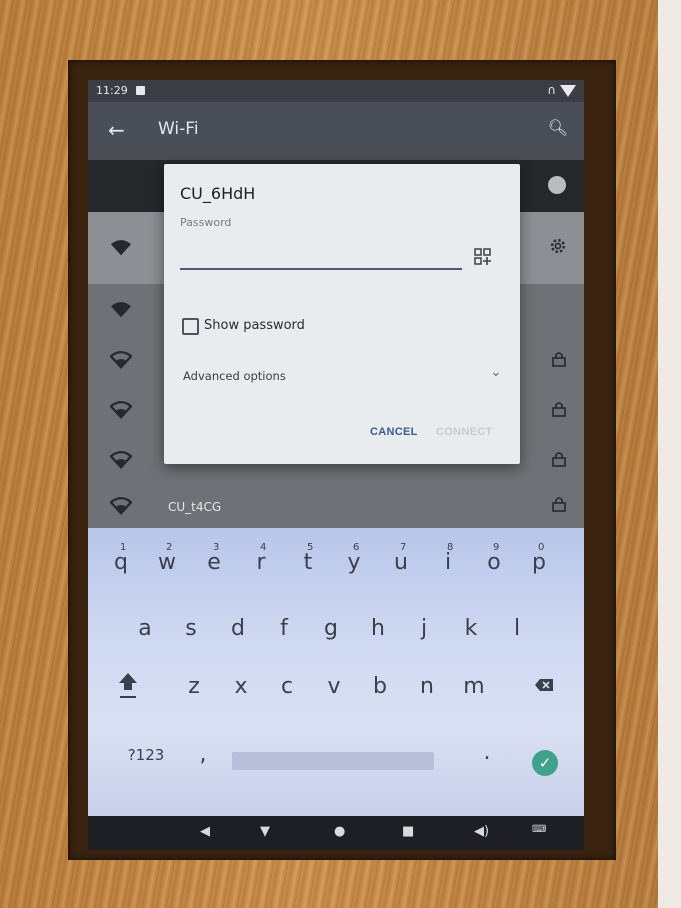  I want to click on password-input, so click(321, 253).